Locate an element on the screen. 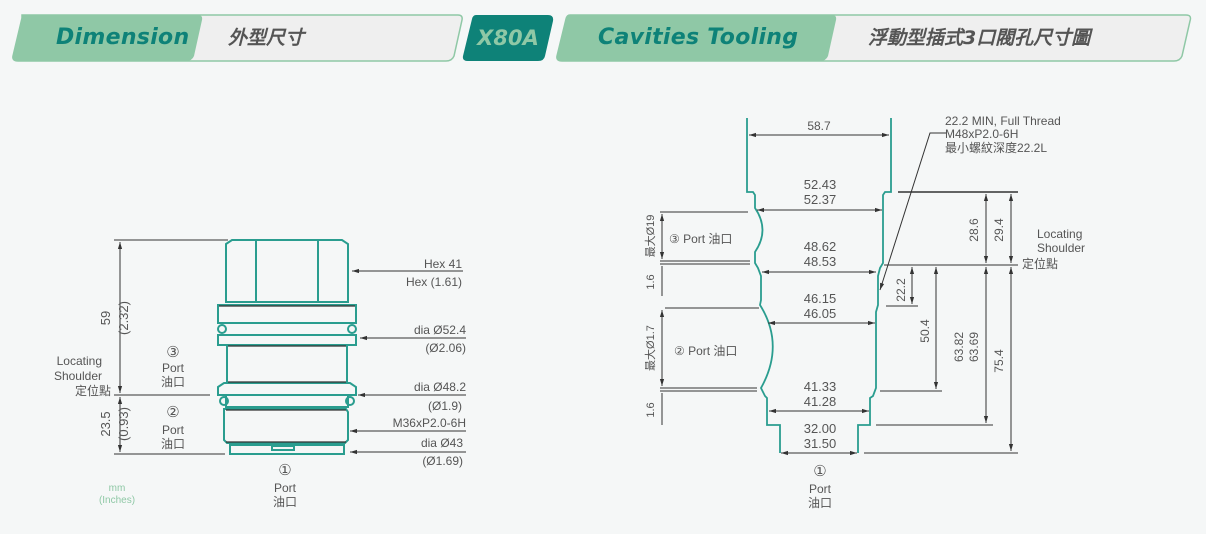 The image size is (1206, 534). cavity-locating-line2: Shoulder is located at coordinates (1061, 248).